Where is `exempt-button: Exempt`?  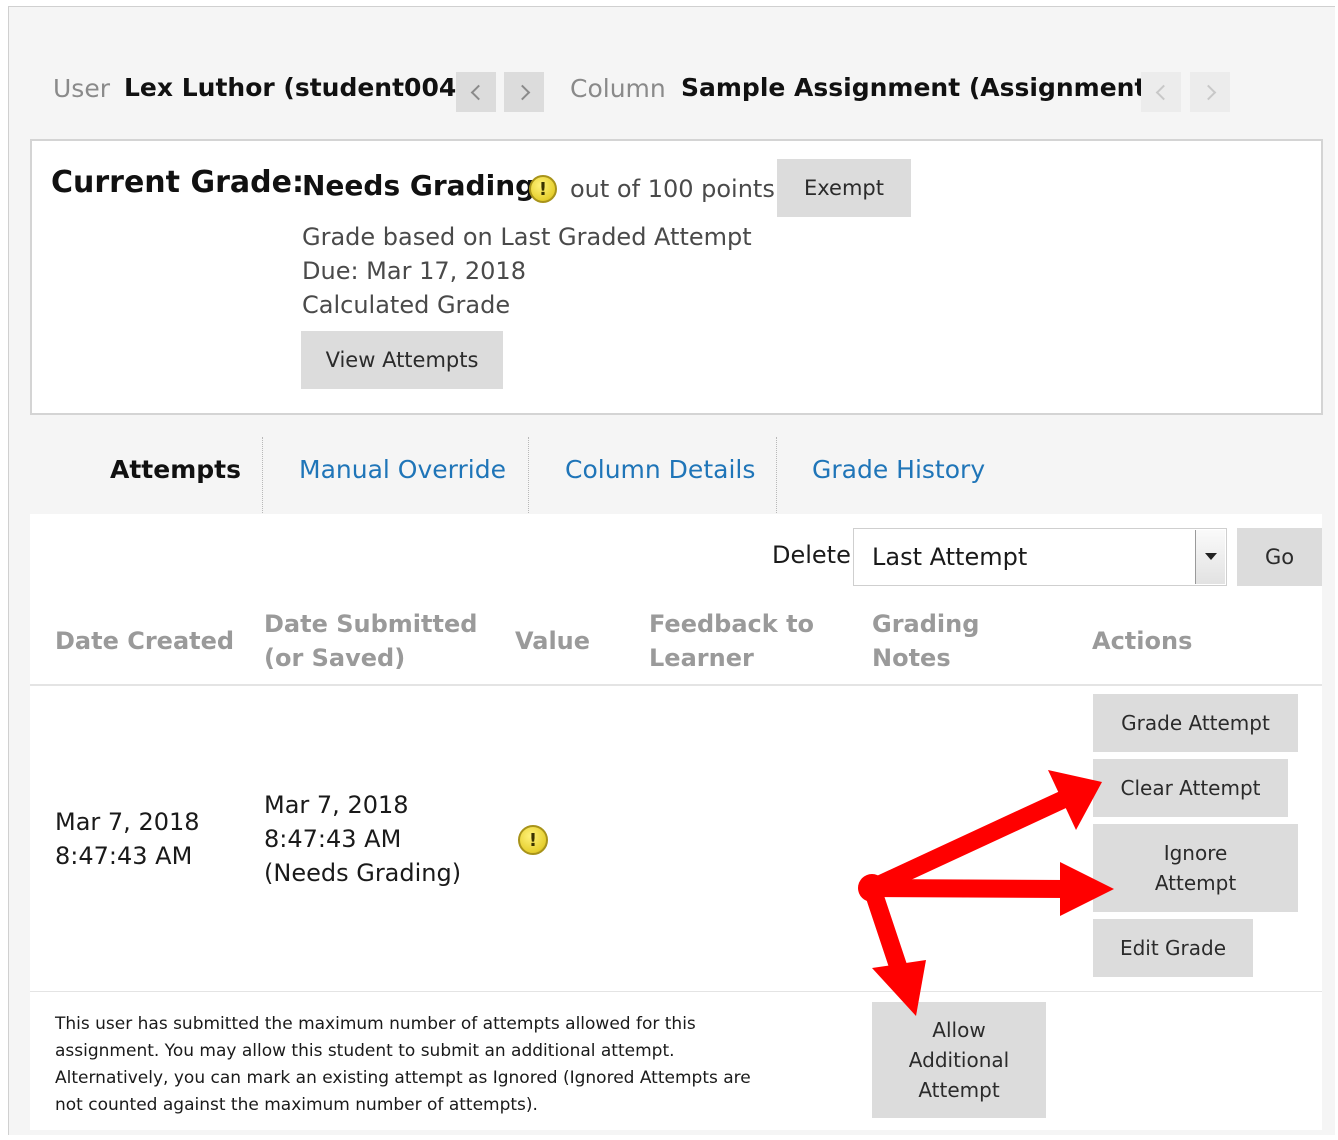
exempt-button: Exempt is located at coordinates (844, 188).